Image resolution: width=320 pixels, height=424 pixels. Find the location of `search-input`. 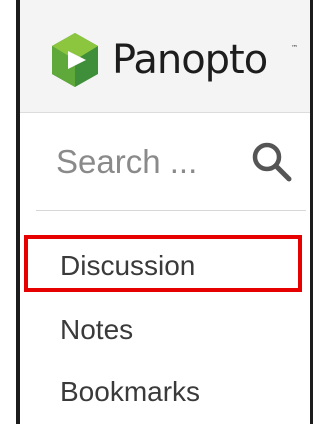

search-input is located at coordinates (141, 162).